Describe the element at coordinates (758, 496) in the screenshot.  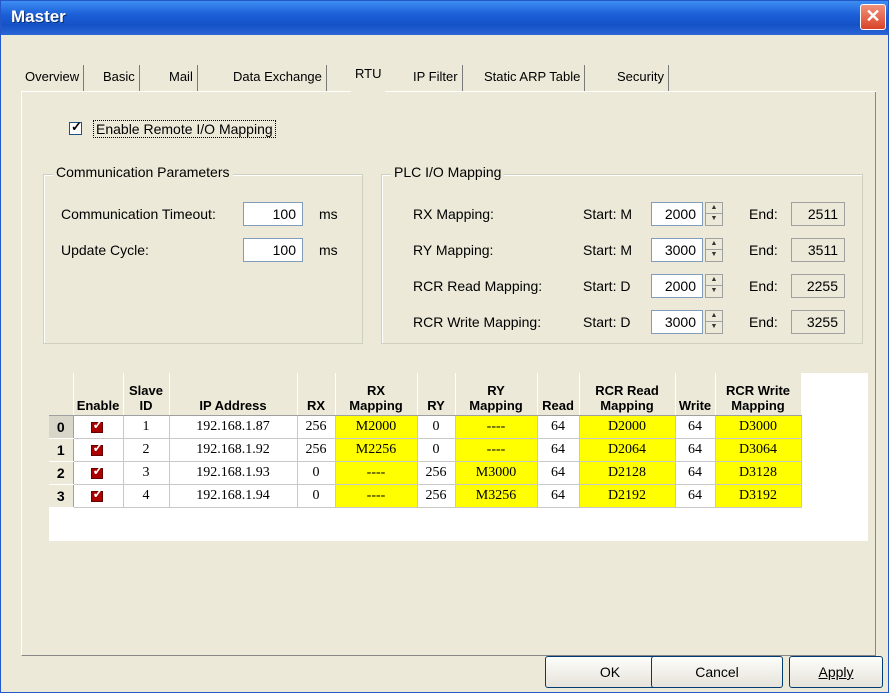
I see `rcr-write-mapping-cell: D3192` at that location.